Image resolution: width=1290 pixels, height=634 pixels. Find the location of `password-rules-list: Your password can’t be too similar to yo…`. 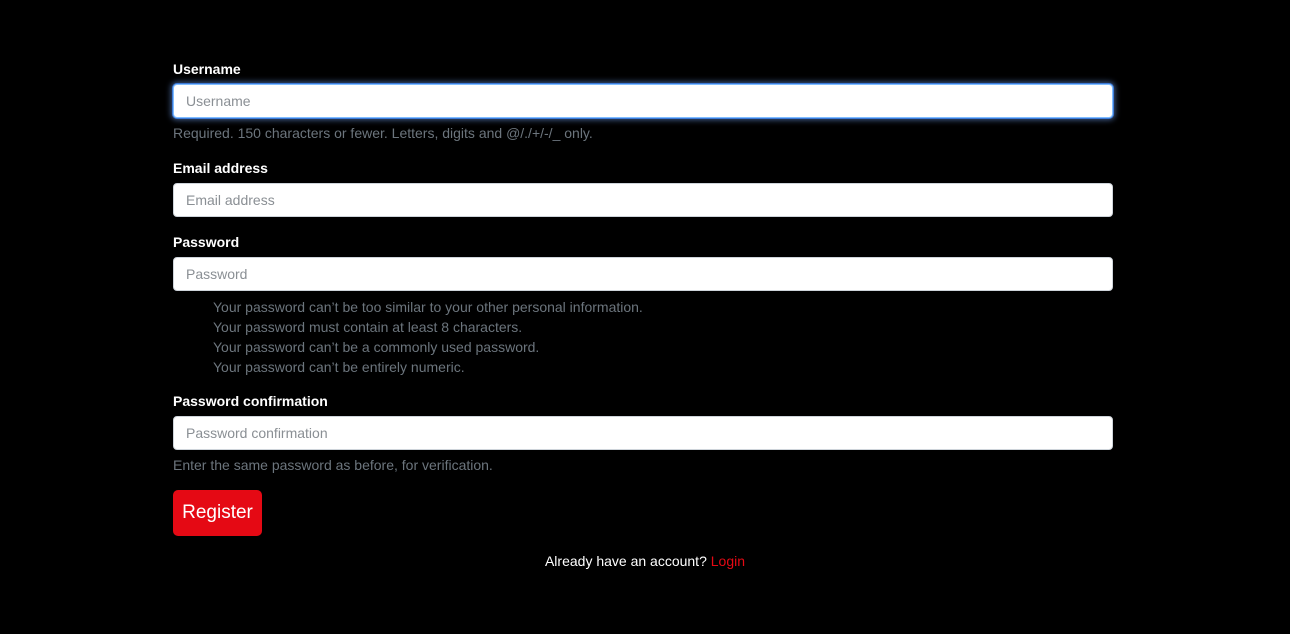

password-rules-list: Your password can’t be too similar to yo… is located at coordinates (428, 337).